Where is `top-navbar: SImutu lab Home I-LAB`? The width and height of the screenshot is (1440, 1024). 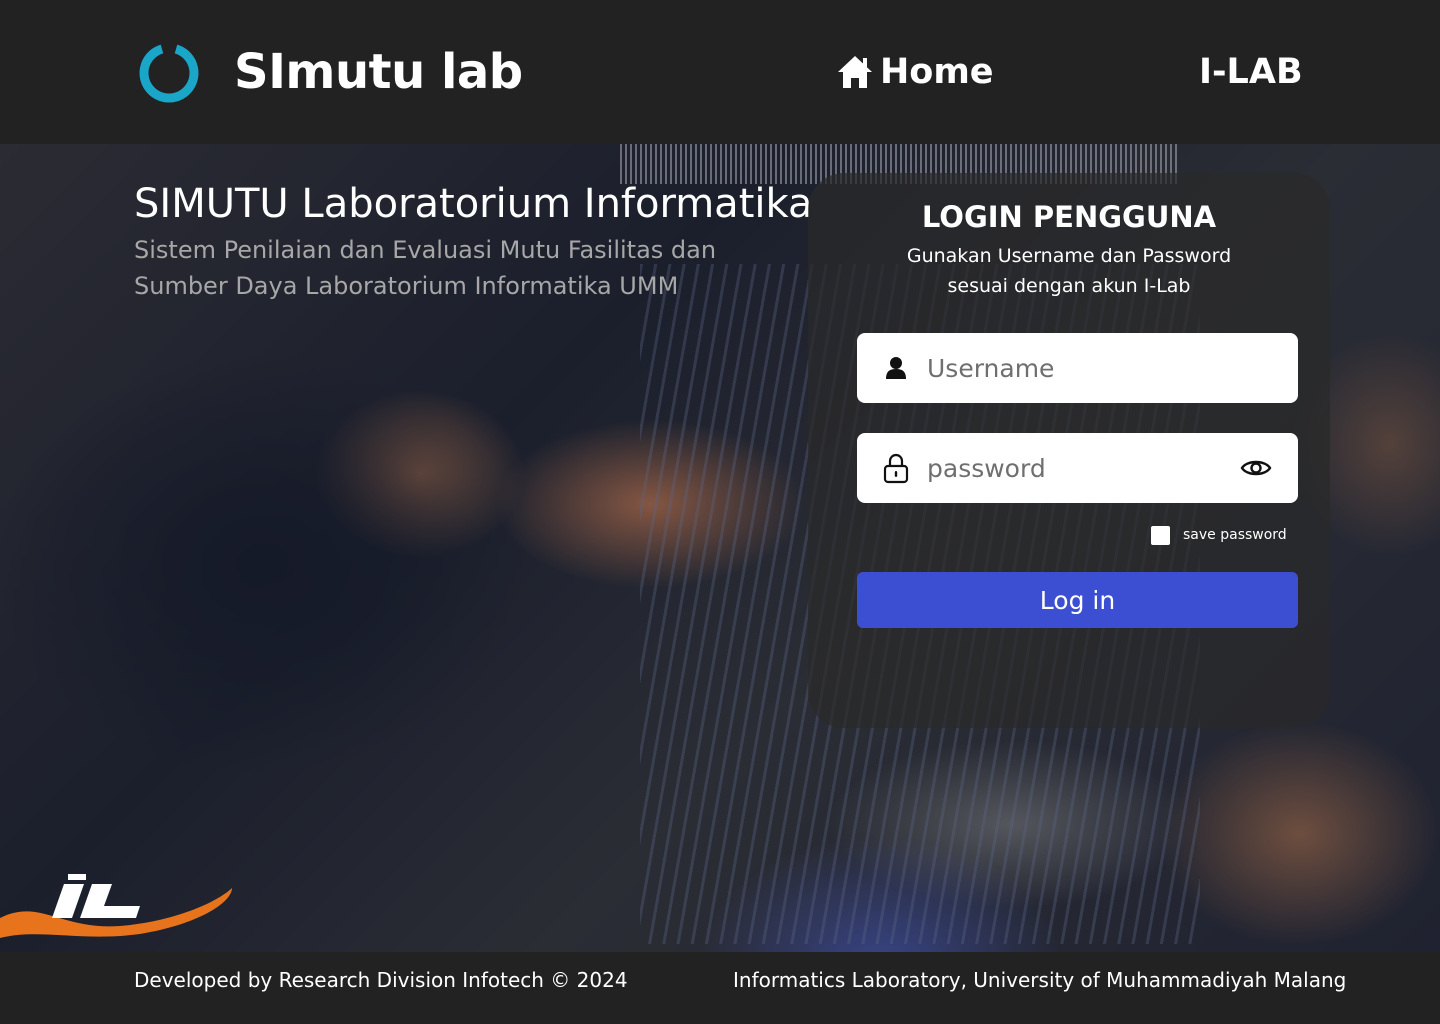 top-navbar: SImutu lab Home I-LAB is located at coordinates (720, 72).